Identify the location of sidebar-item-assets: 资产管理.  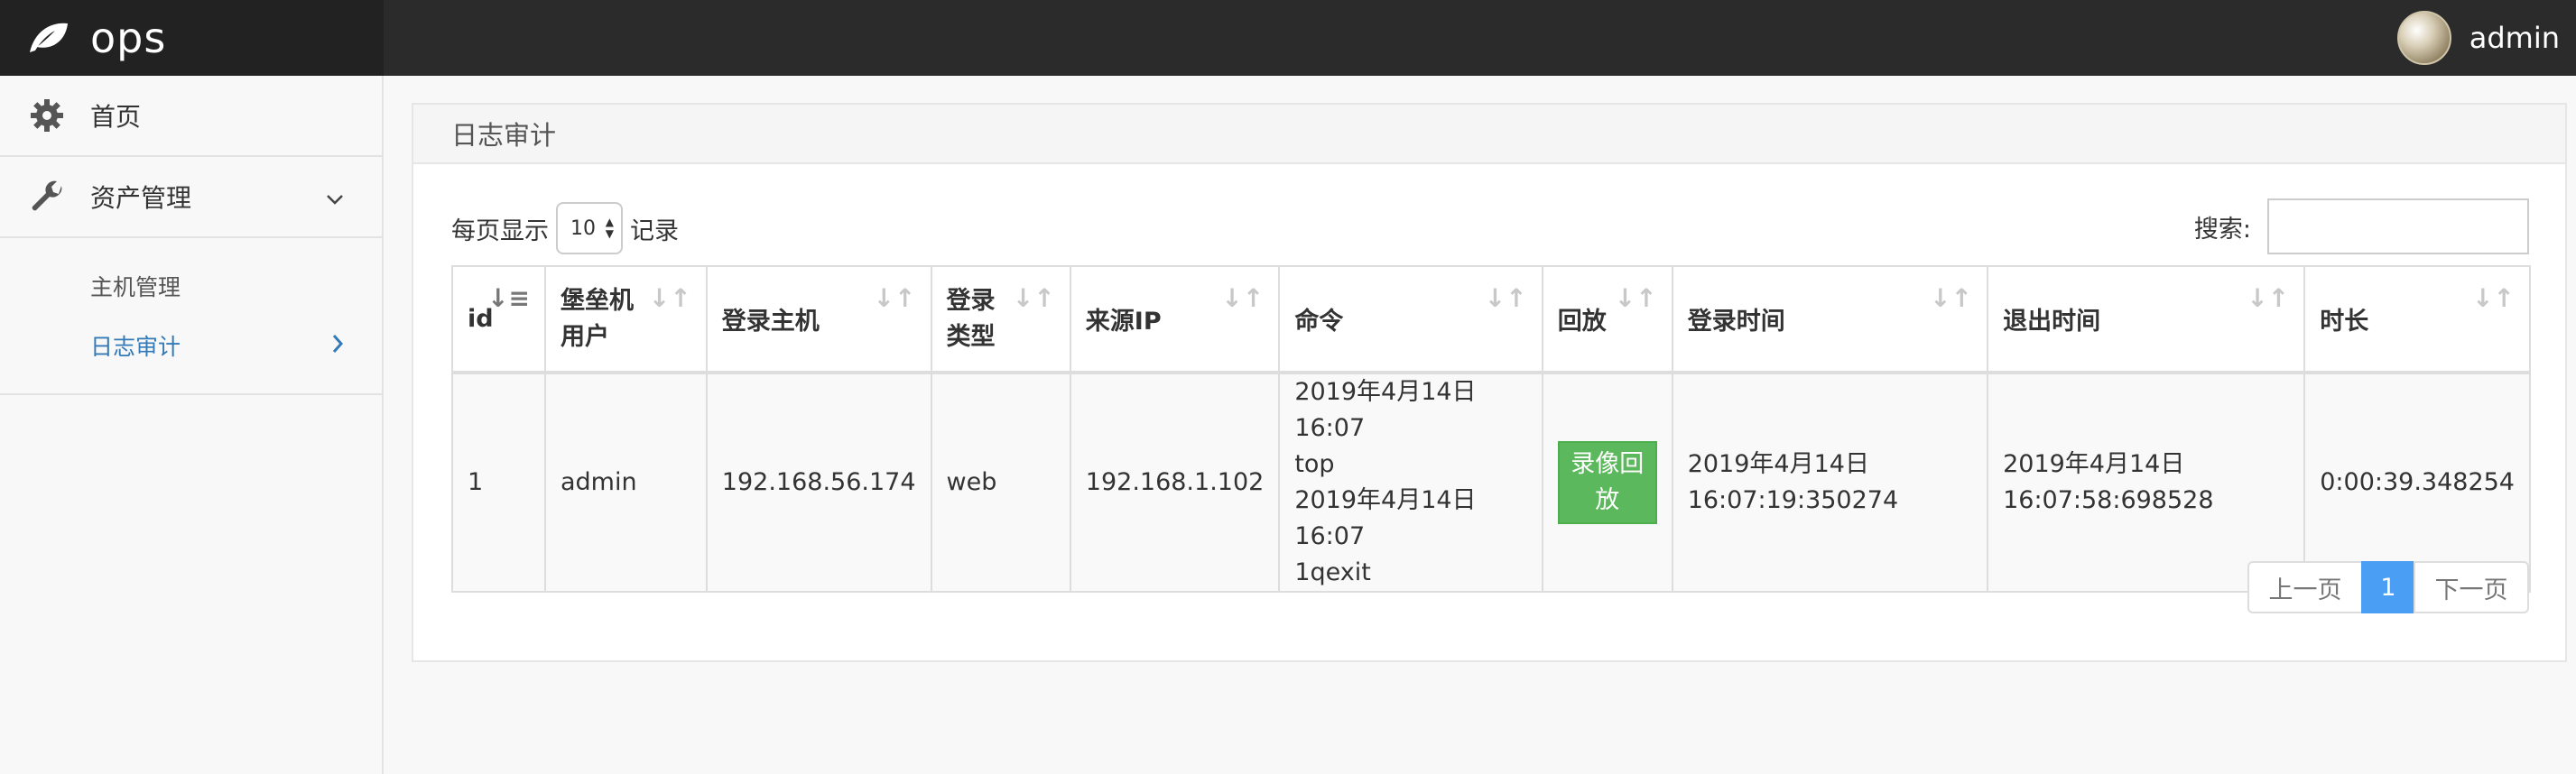
(191, 197).